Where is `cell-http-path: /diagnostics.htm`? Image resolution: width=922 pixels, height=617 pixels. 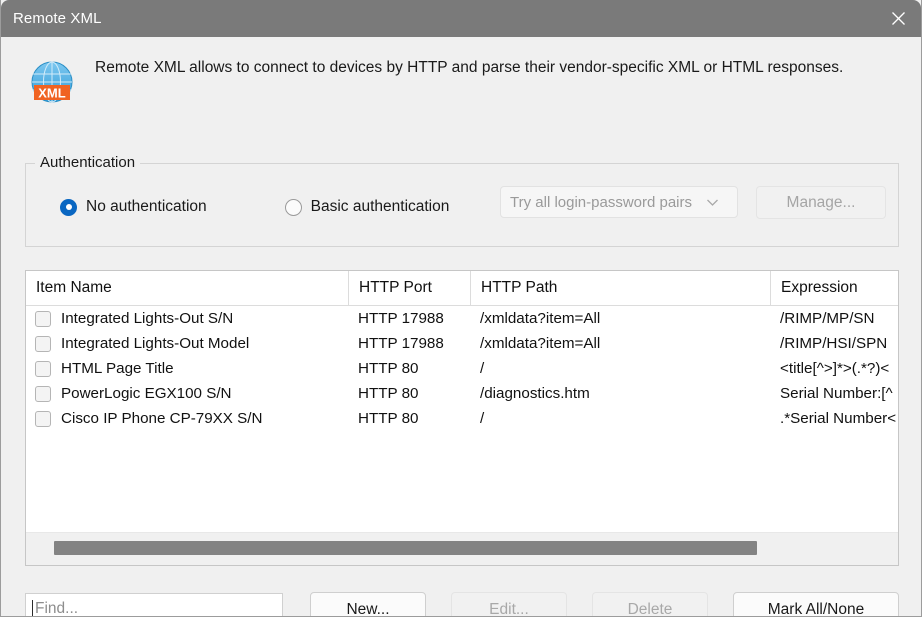
cell-http-path: /diagnostics.htm is located at coordinates (535, 393).